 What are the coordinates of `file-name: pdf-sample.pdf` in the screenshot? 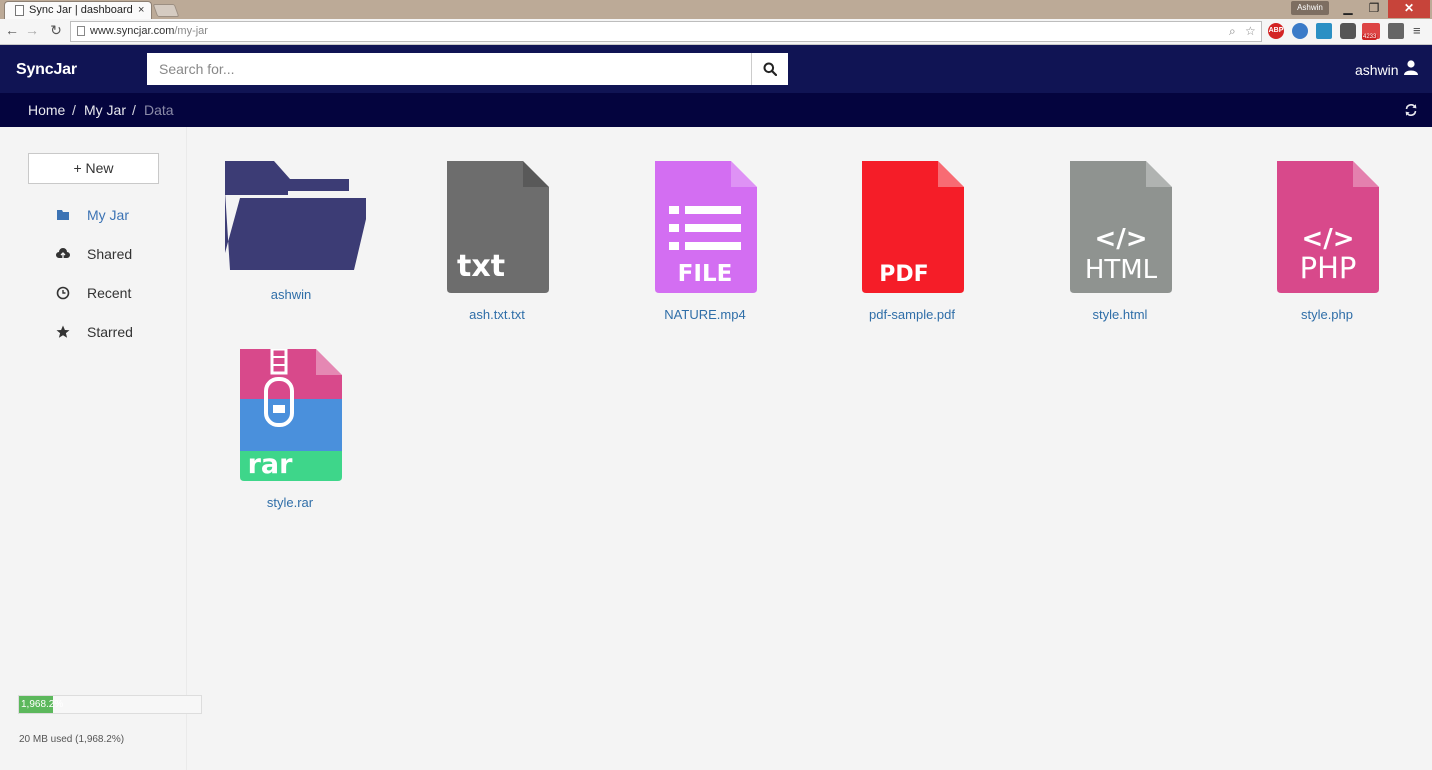 It's located at (912, 314).